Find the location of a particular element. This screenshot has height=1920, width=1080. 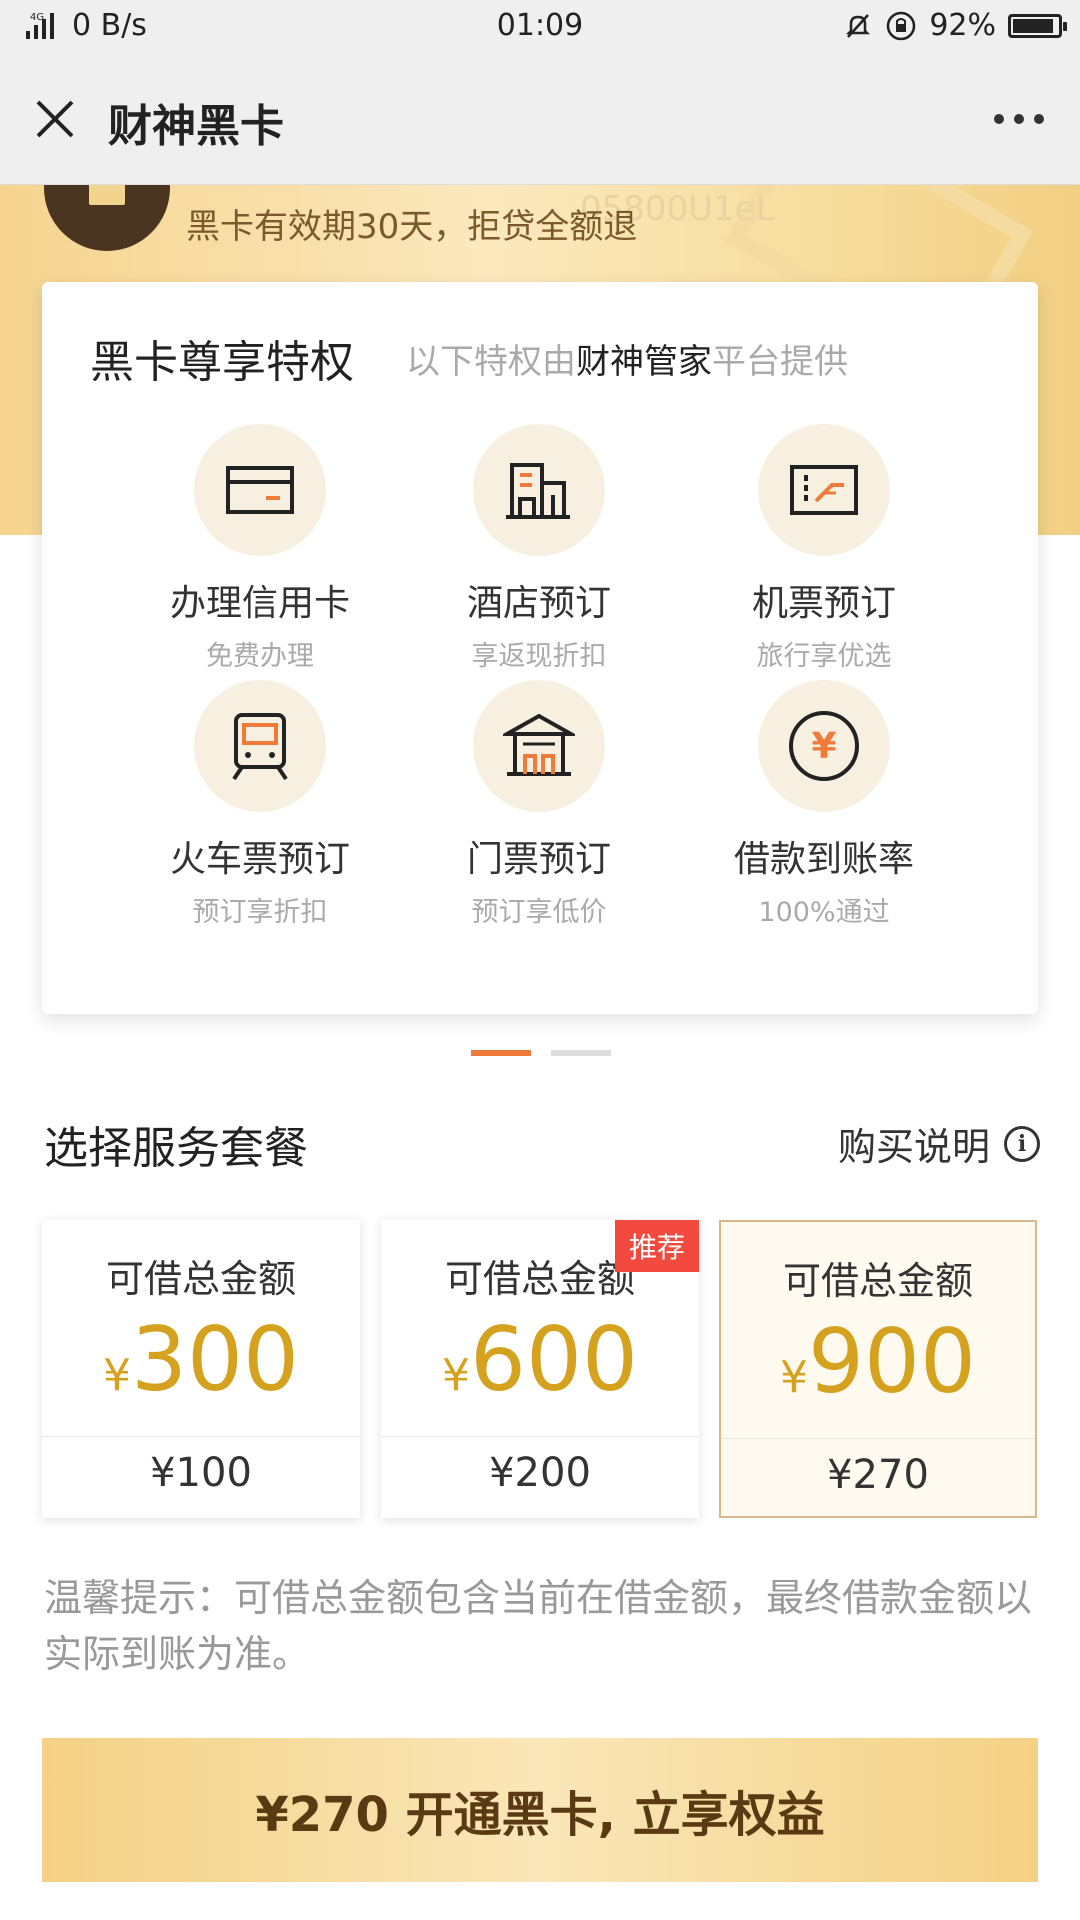

flight-ticket-icon is located at coordinates (824, 490).